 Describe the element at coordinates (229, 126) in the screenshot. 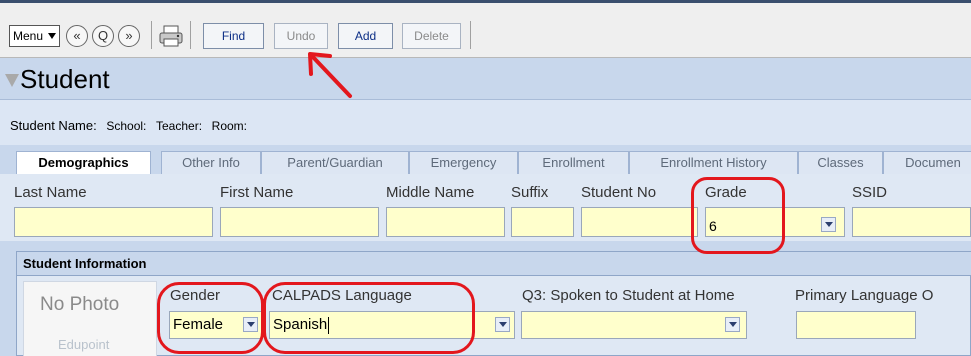

I see `room-label: Room:` at that location.